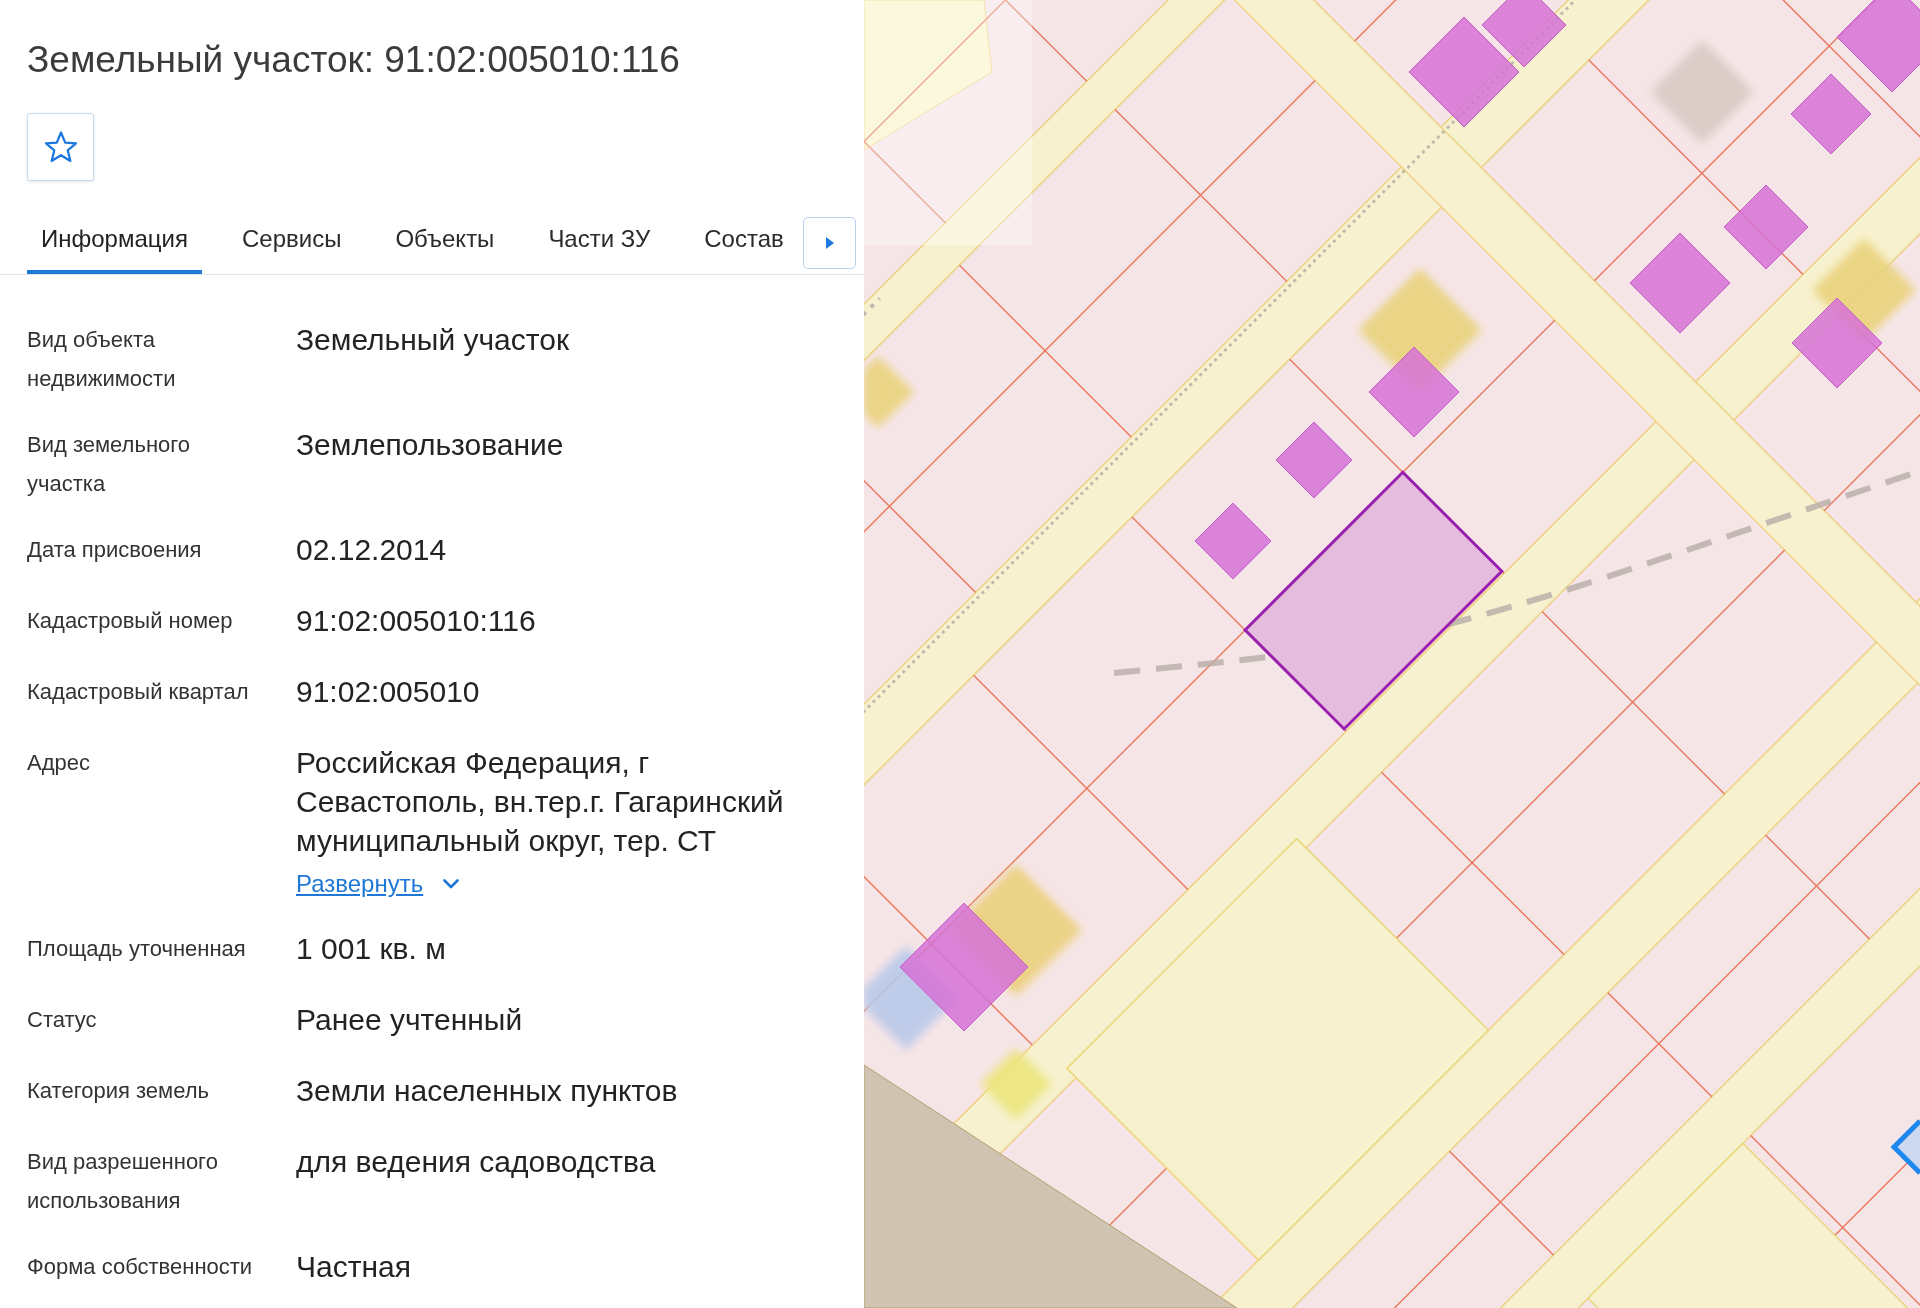  Describe the element at coordinates (476, 1162) in the screenshot. I see `field-value: для ведения садоводства` at that location.